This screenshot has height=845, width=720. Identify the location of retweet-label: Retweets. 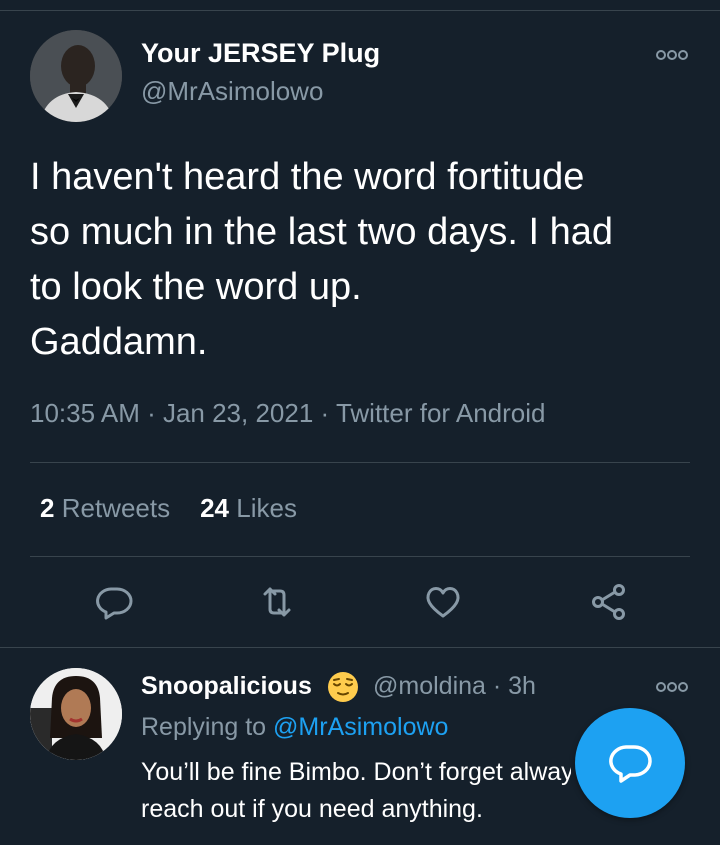
(116, 508).